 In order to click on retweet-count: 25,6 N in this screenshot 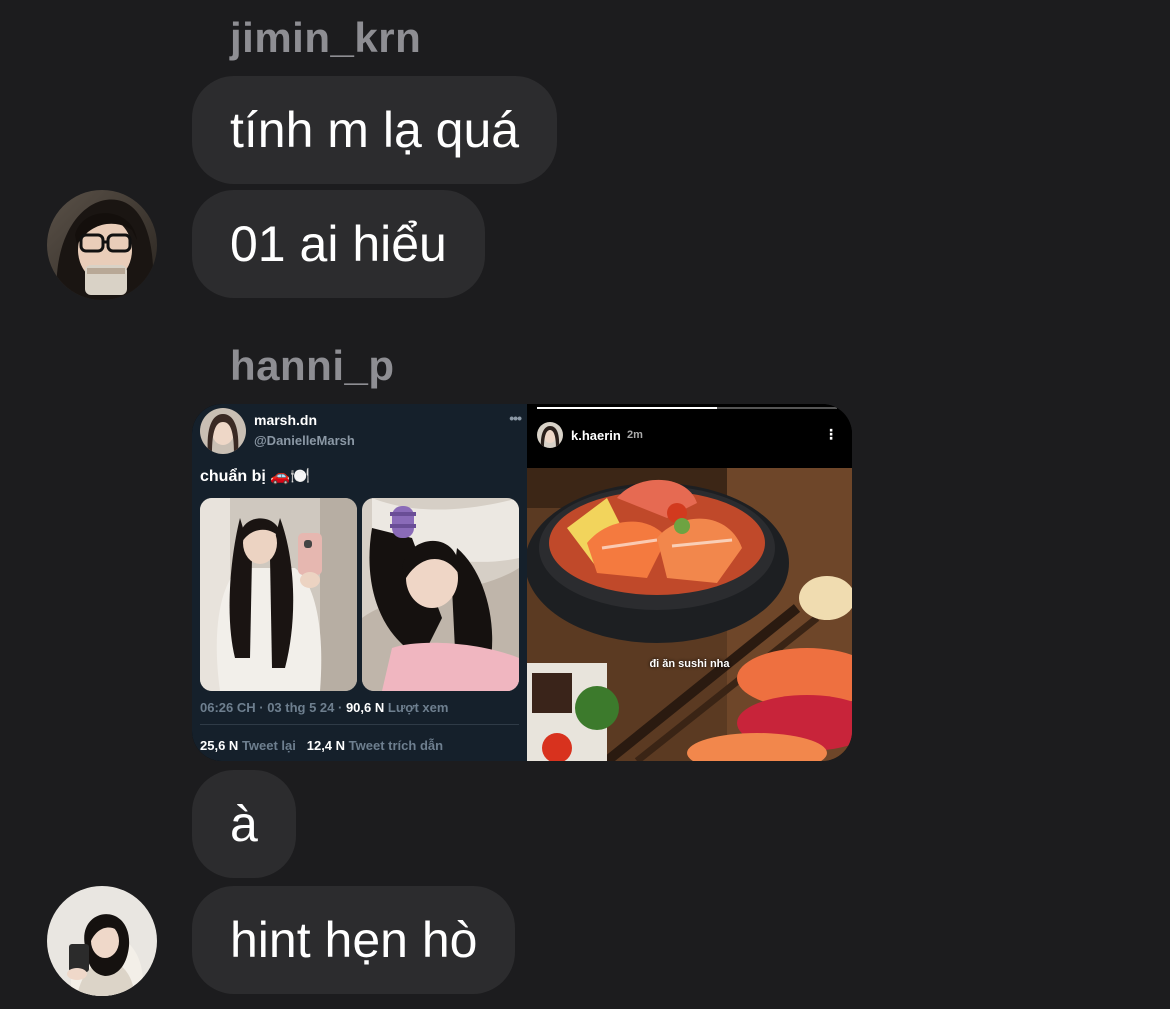, I will do `click(219, 745)`.